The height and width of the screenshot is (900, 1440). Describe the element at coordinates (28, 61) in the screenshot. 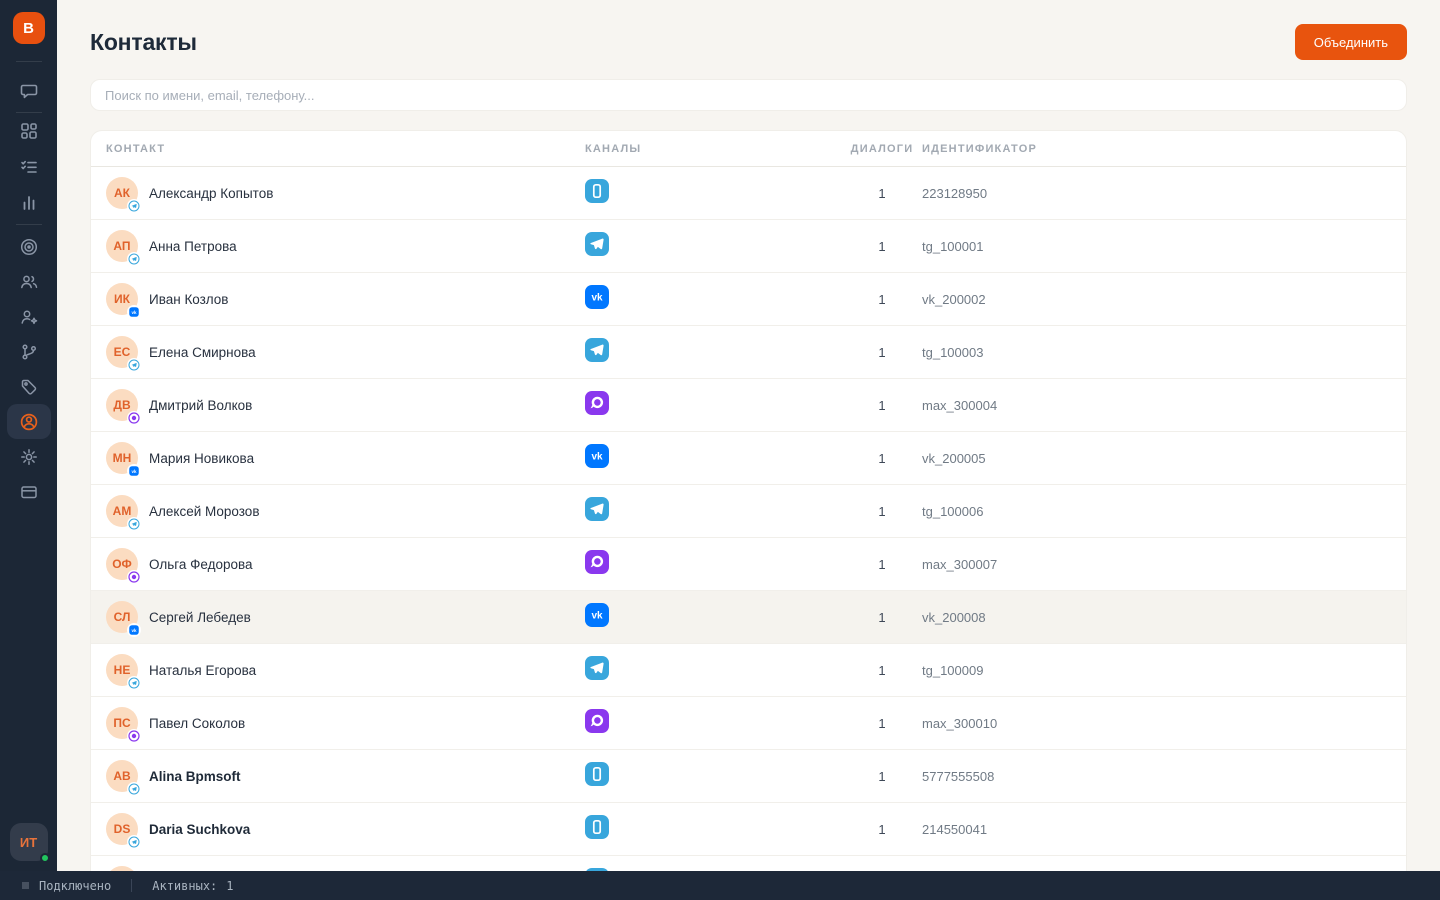

I see `sidebar-divider` at that location.